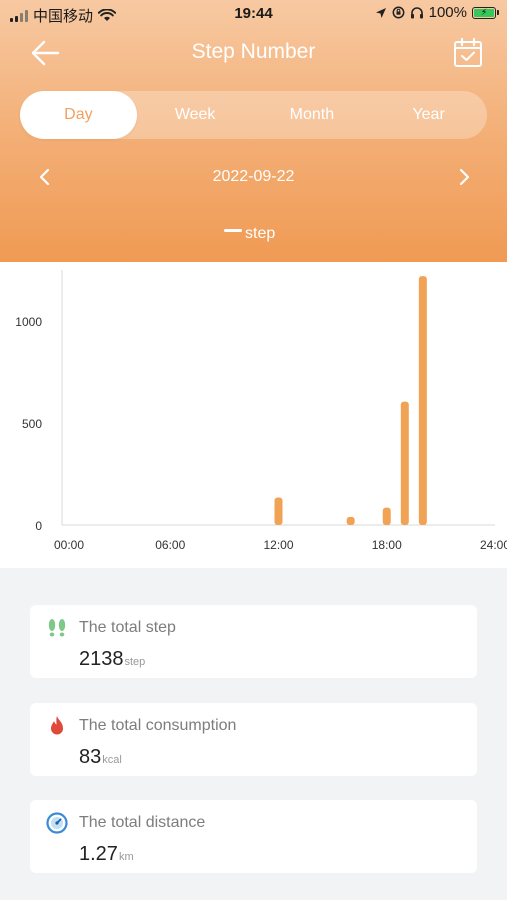 The image size is (507, 900). I want to click on period-tabs: Day Week Month Year, so click(253, 115).